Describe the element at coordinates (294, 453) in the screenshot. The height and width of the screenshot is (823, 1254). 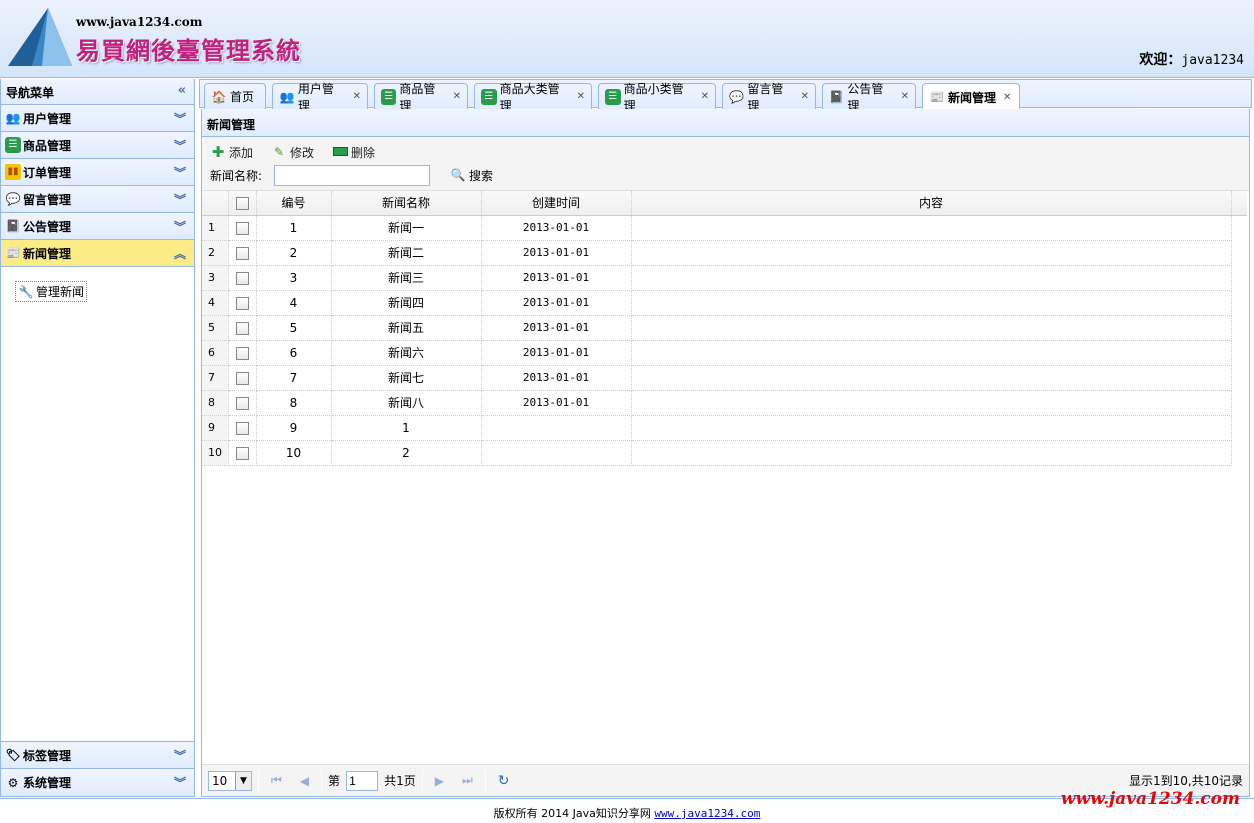
I see `cell-id: 10` at that location.